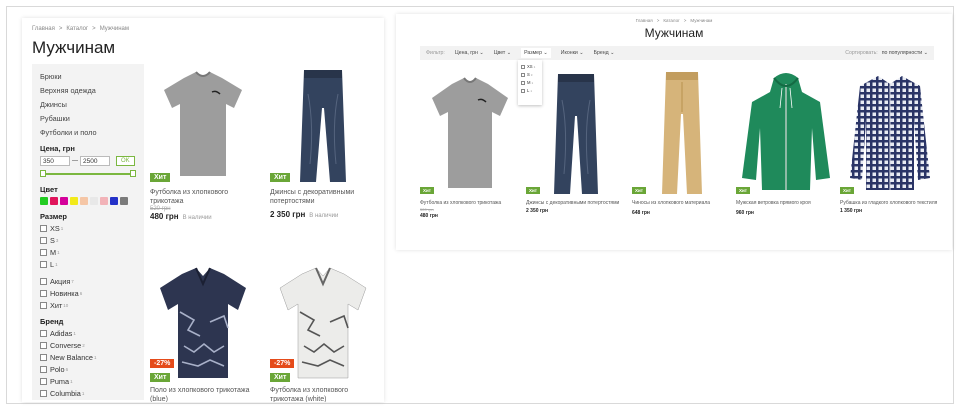 This screenshot has width=960, height=410. I want to click on filter-price-label: Цена, грн, so click(466, 53).